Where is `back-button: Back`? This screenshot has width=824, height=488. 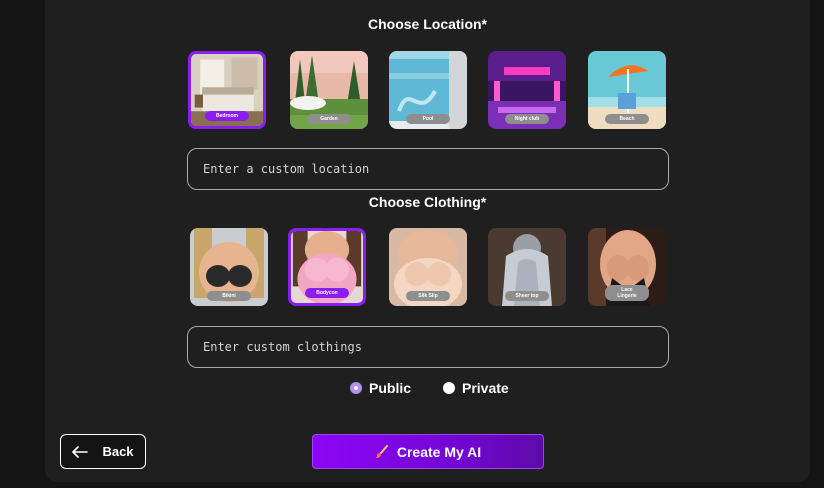
back-button: Back is located at coordinates (103, 451).